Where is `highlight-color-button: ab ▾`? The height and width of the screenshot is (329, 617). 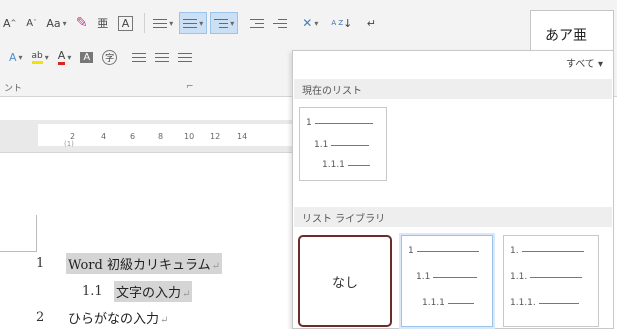
highlight-color-button: ab ▾ is located at coordinates (40, 57).